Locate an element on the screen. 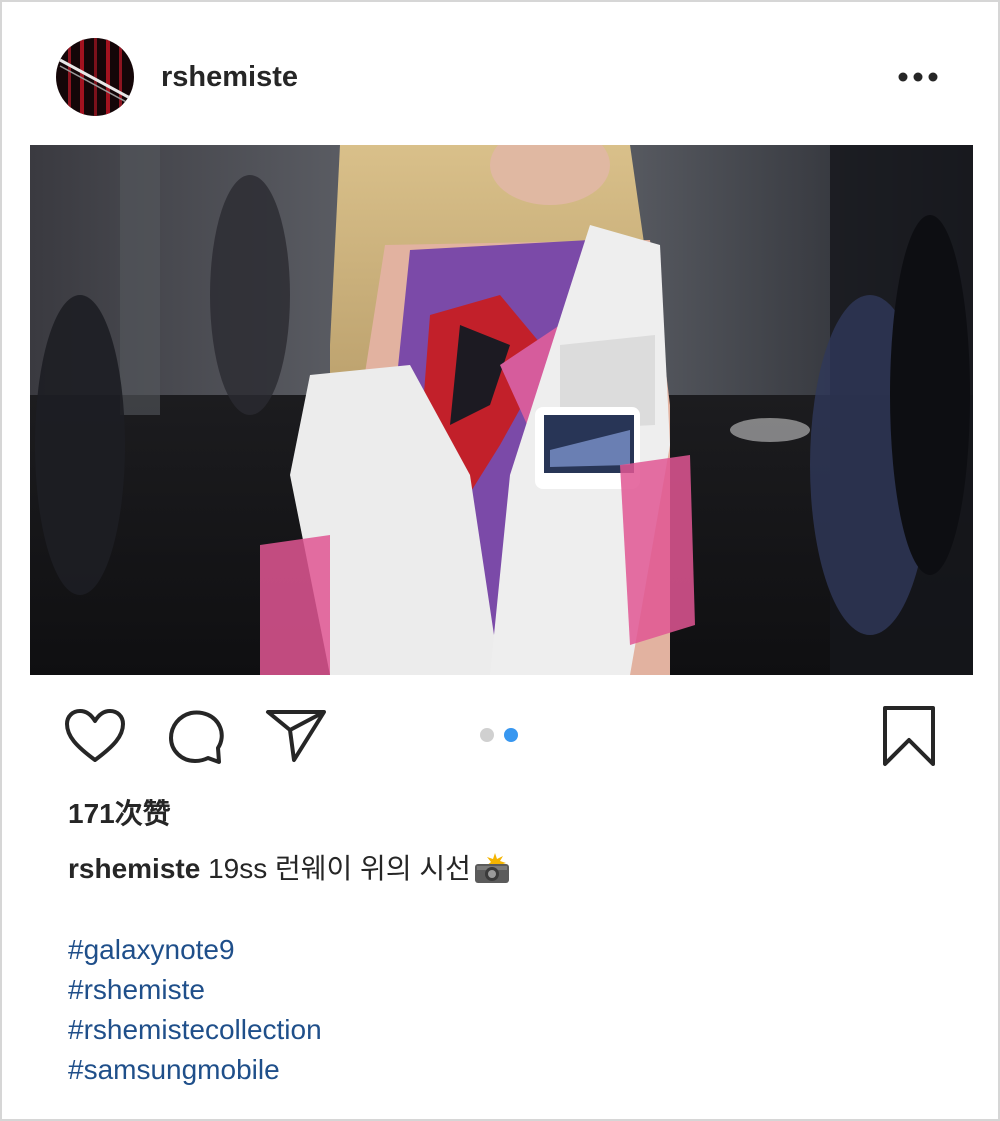 This screenshot has width=1000, height=1121. caption-username: rshemiste is located at coordinates (134, 868).